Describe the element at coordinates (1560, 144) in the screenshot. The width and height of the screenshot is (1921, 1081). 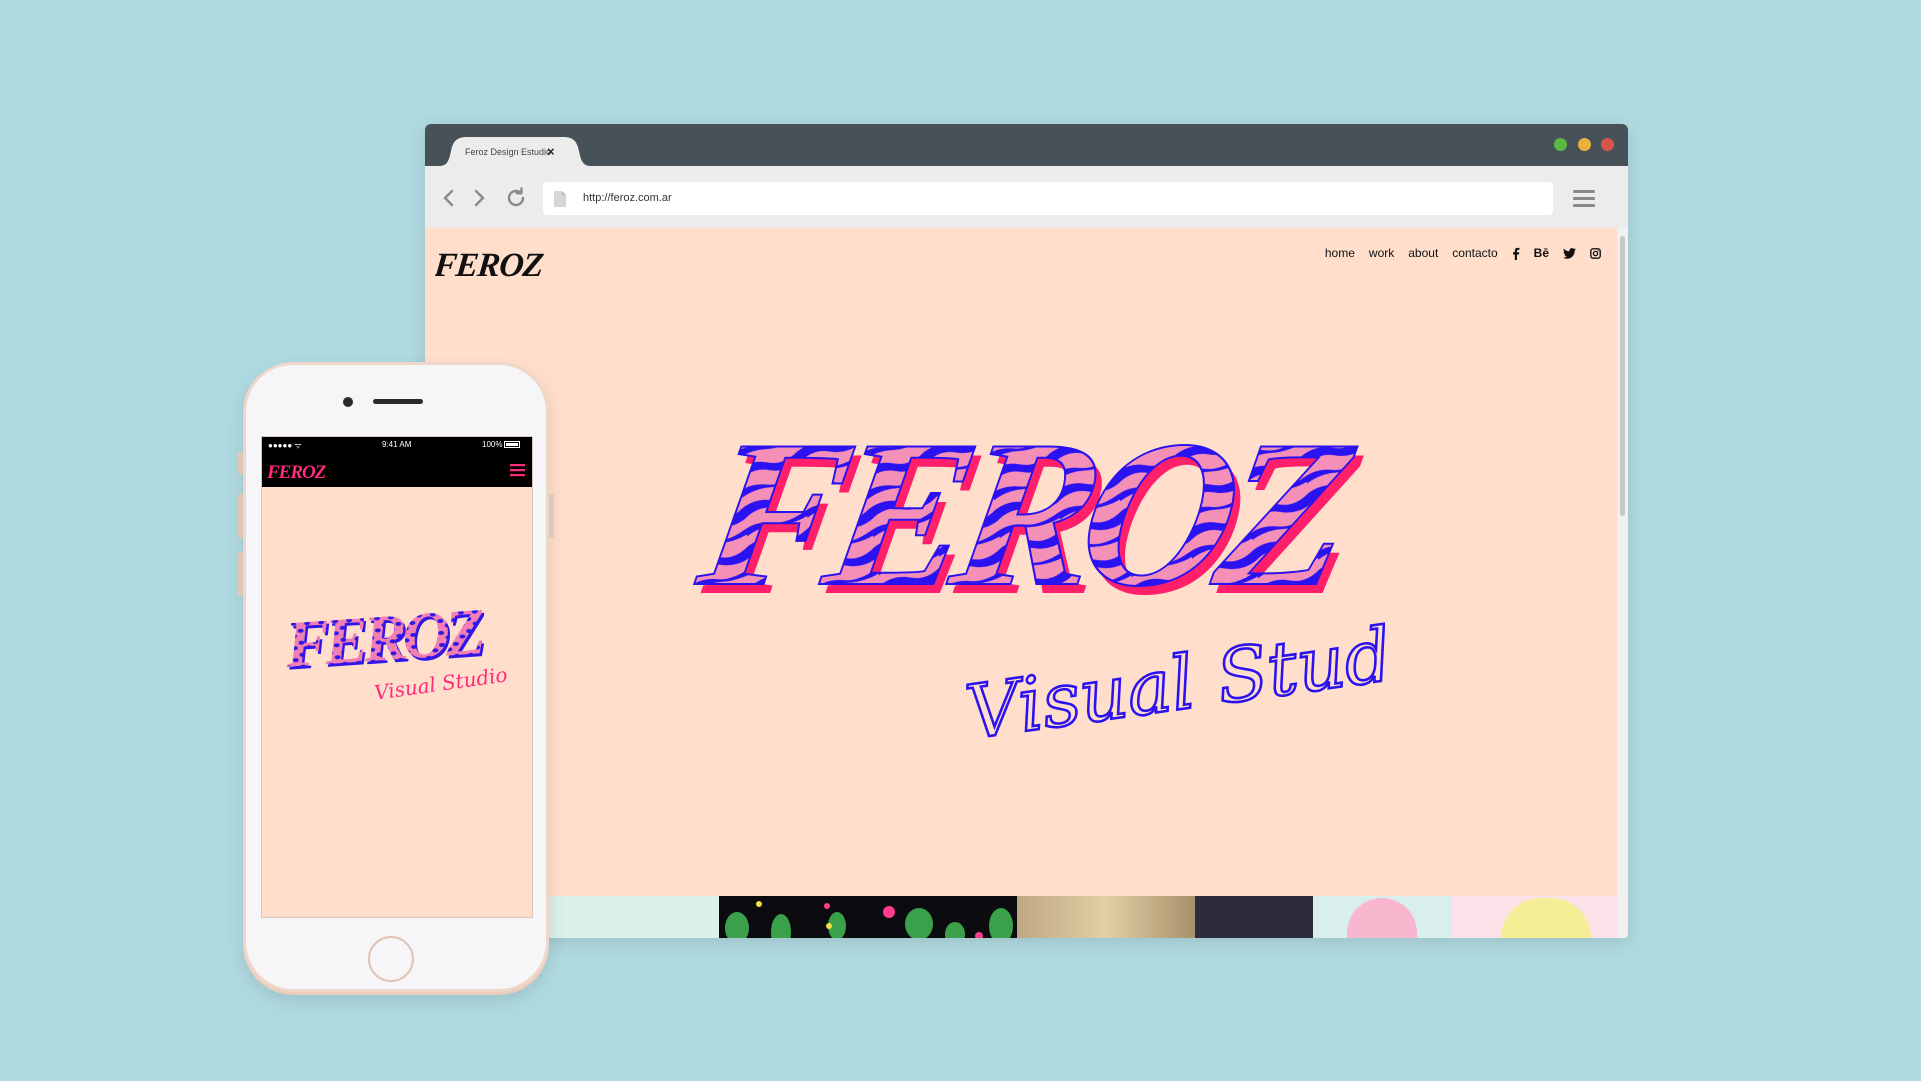
I see `maximize-button` at that location.